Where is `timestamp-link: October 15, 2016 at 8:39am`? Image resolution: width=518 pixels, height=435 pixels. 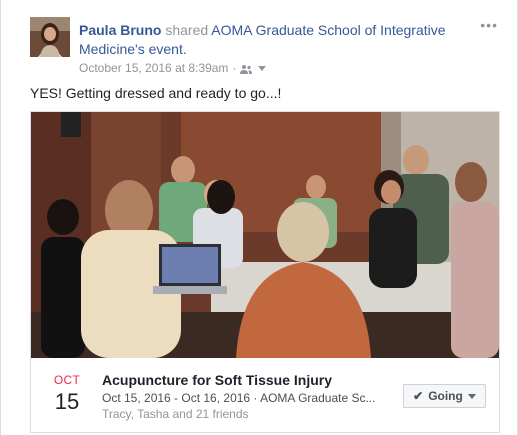
timestamp-link: October 15, 2016 at 8:39am is located at coordinates (153, 68).